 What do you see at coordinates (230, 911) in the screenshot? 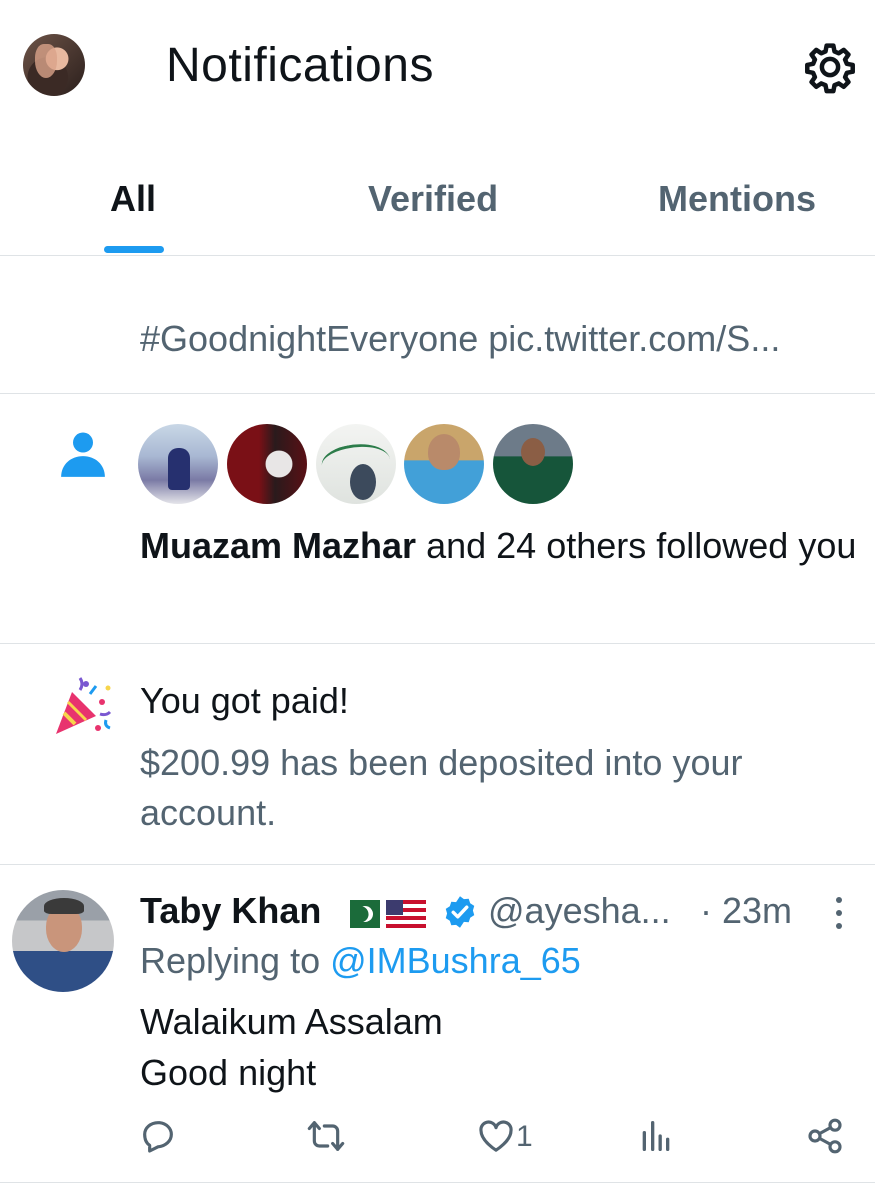
I see `author-name: Taby Khan` at bounding box center [230, 911].